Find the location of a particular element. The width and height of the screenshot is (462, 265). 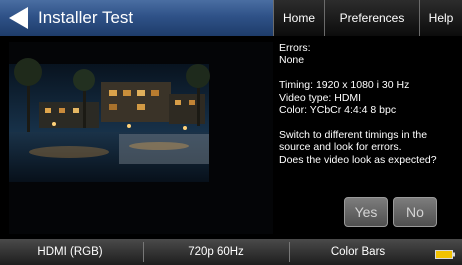

color-text: Color: YCbCr 4:4:4 8 bpc is located at coordinates (338, 110).